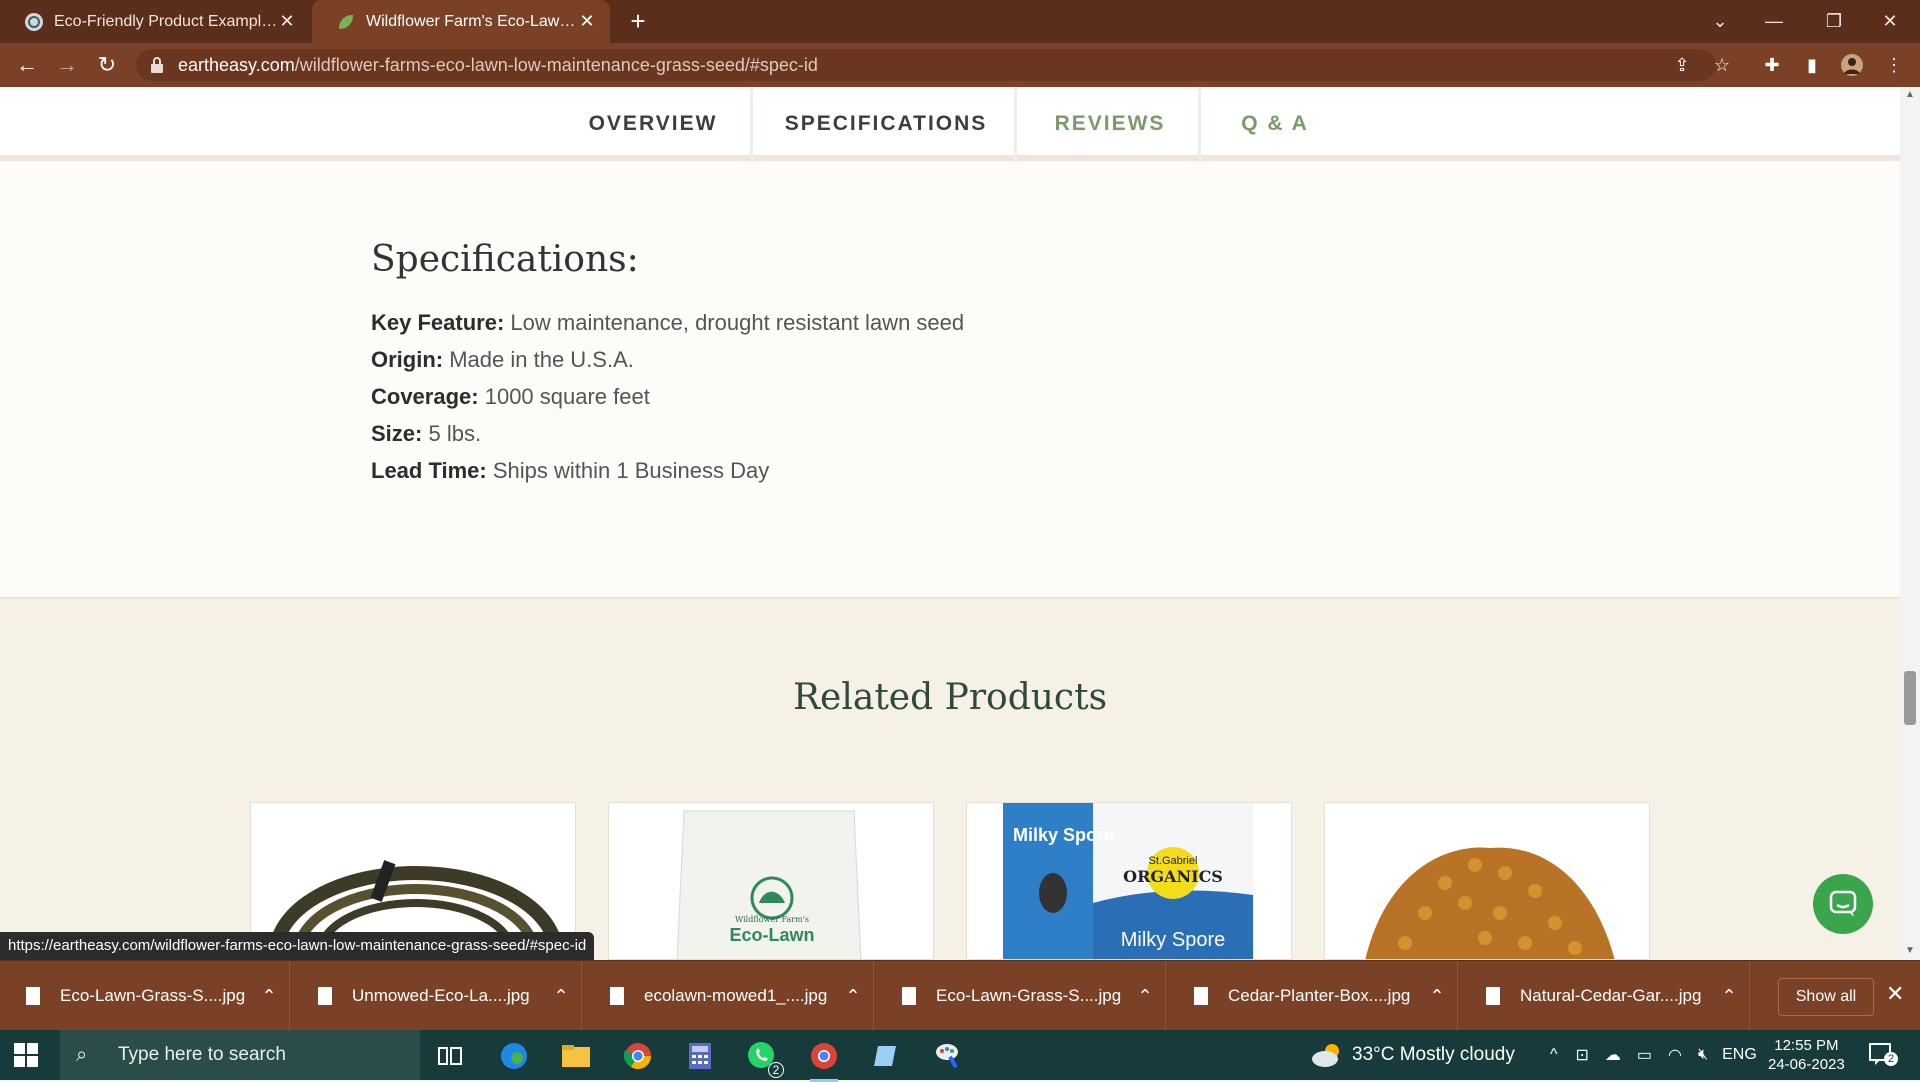 The height and width of the screenshot is (1082, 1920). I want to click on new-tab-button: +, so click(638, 22).